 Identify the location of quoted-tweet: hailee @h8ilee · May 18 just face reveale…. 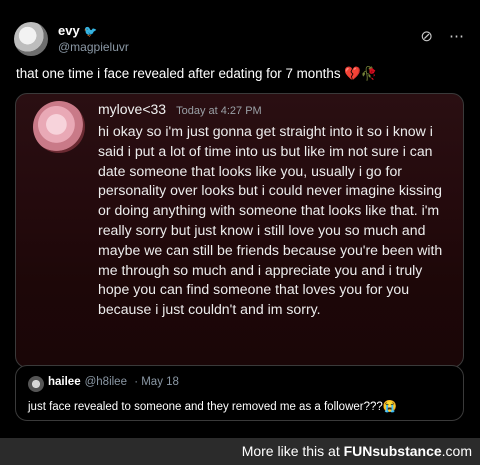
(239, 393).